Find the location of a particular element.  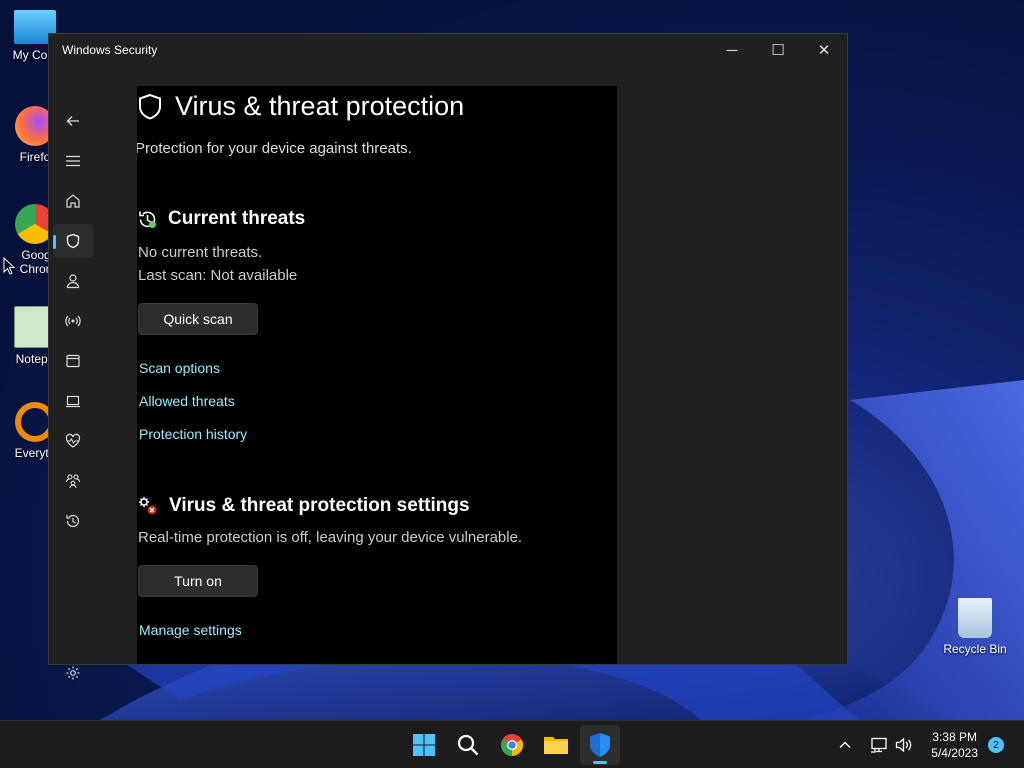

turn-on-button: Turn on is located at coordinates (198, 581).